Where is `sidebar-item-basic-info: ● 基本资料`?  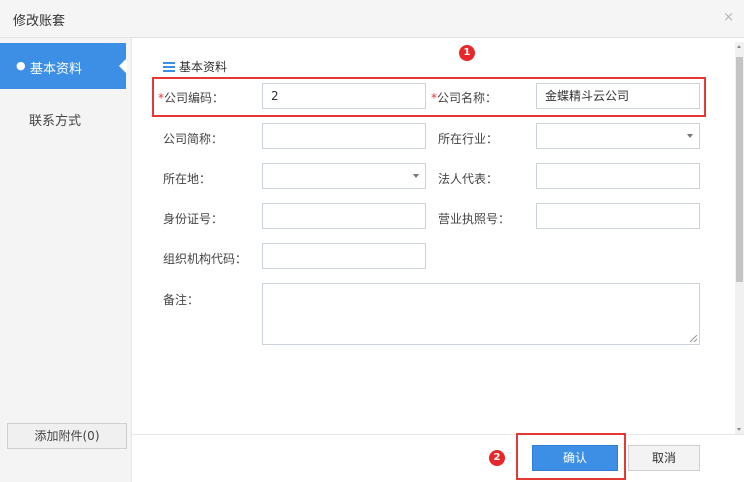
sidebar-item-basic-info: ● 基本资料 is located at coordinates (63, 66).